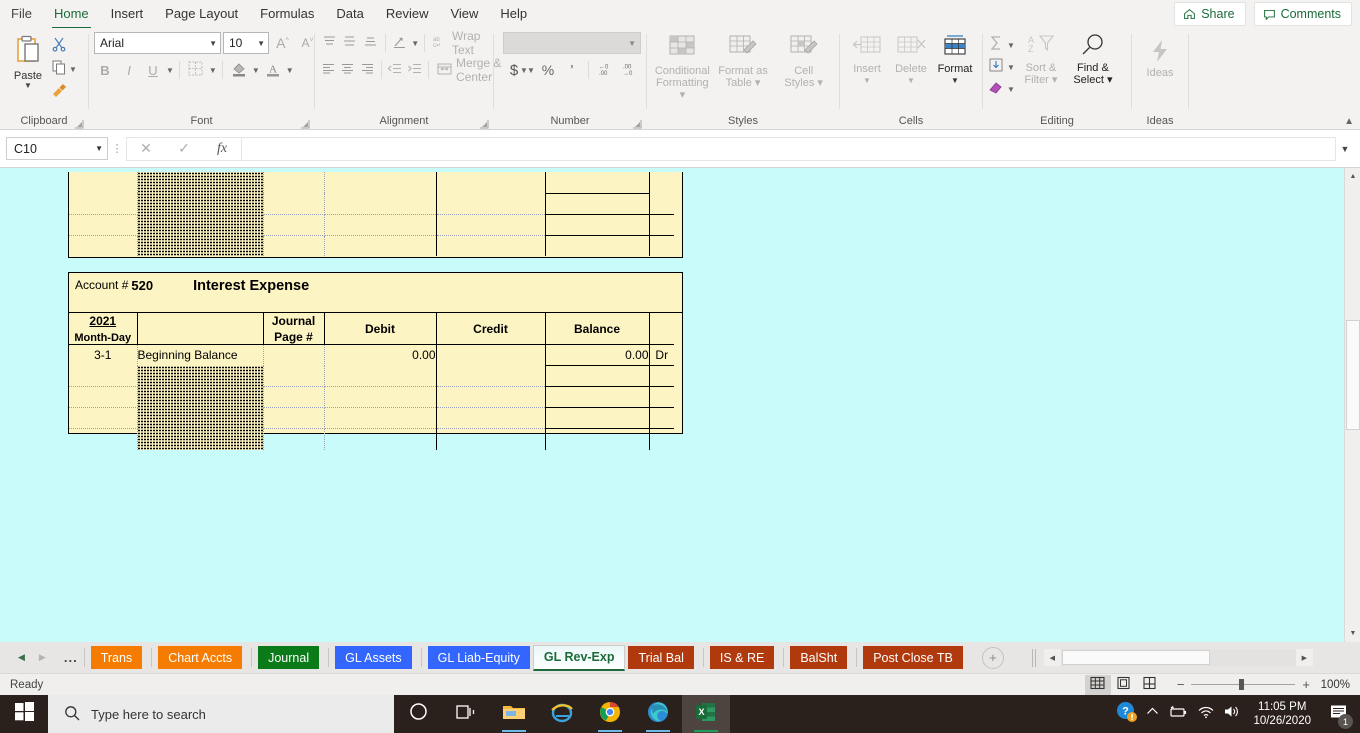 The image size is (1360, 733). I want to click on ribbon-tab-view: View, so click(464, 14).